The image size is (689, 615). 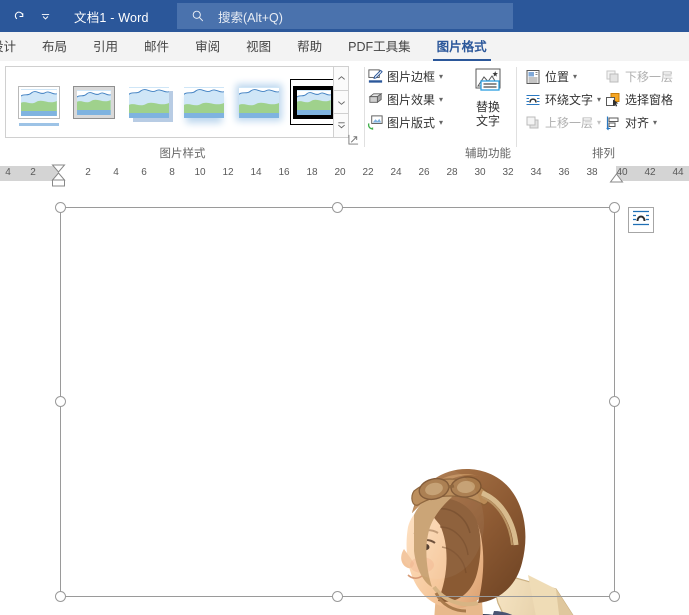 I want to click on picture-layout-label: 图片版式, so click(x=411, y=123).